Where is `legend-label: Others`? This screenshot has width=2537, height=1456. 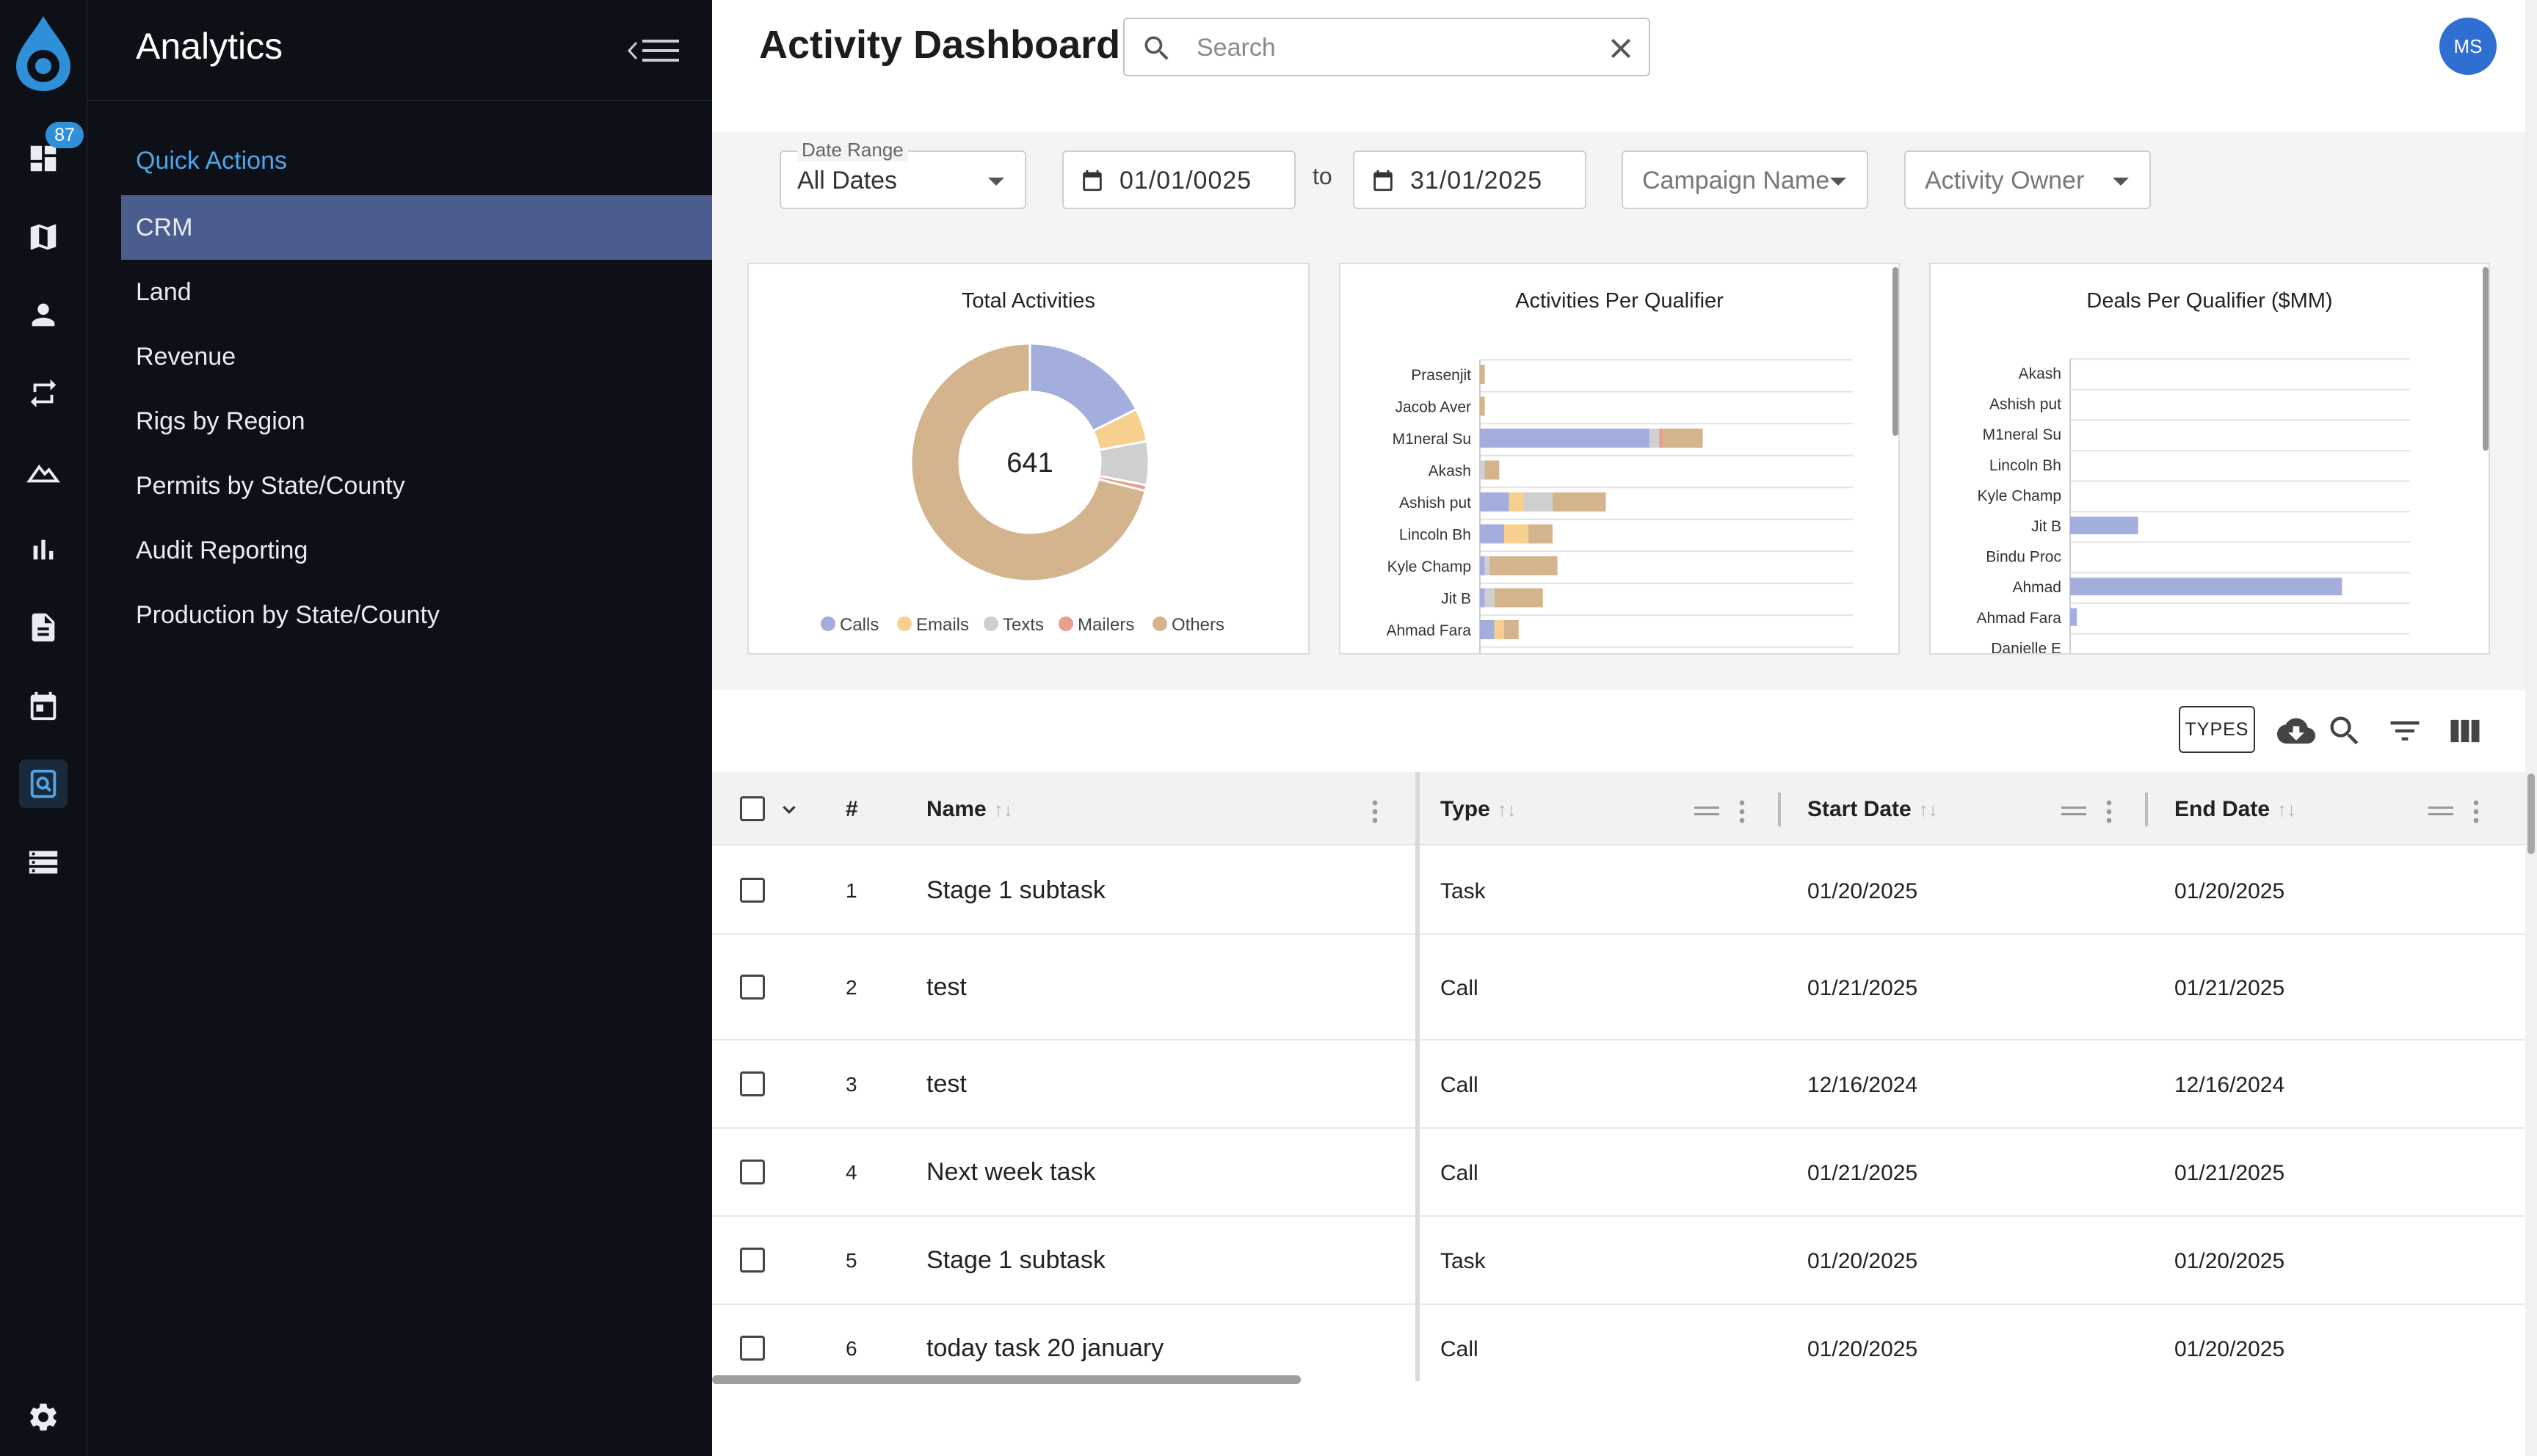 legend-label: Others is located at coordinates (1198, 625).